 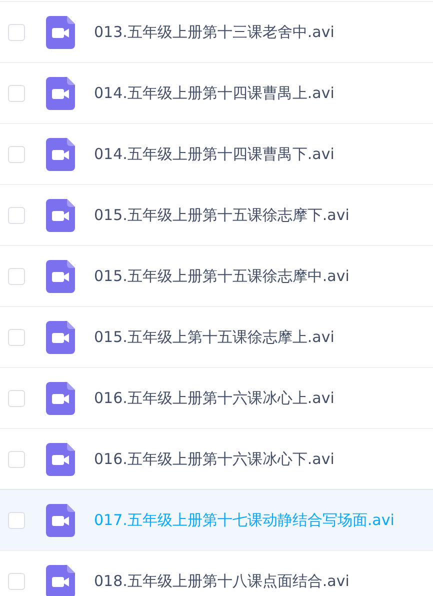 I want to click on file-name: 015.五年级上册第十五课徐志摩中.avi, so click(x=222, y=276).